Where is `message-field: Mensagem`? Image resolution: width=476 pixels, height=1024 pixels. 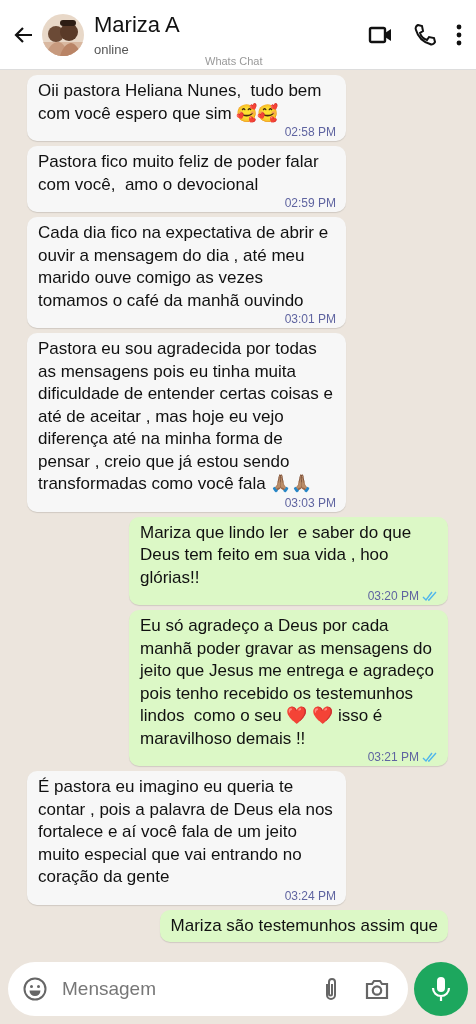
message-field: Mensagem is located at coordinates (208, 989).